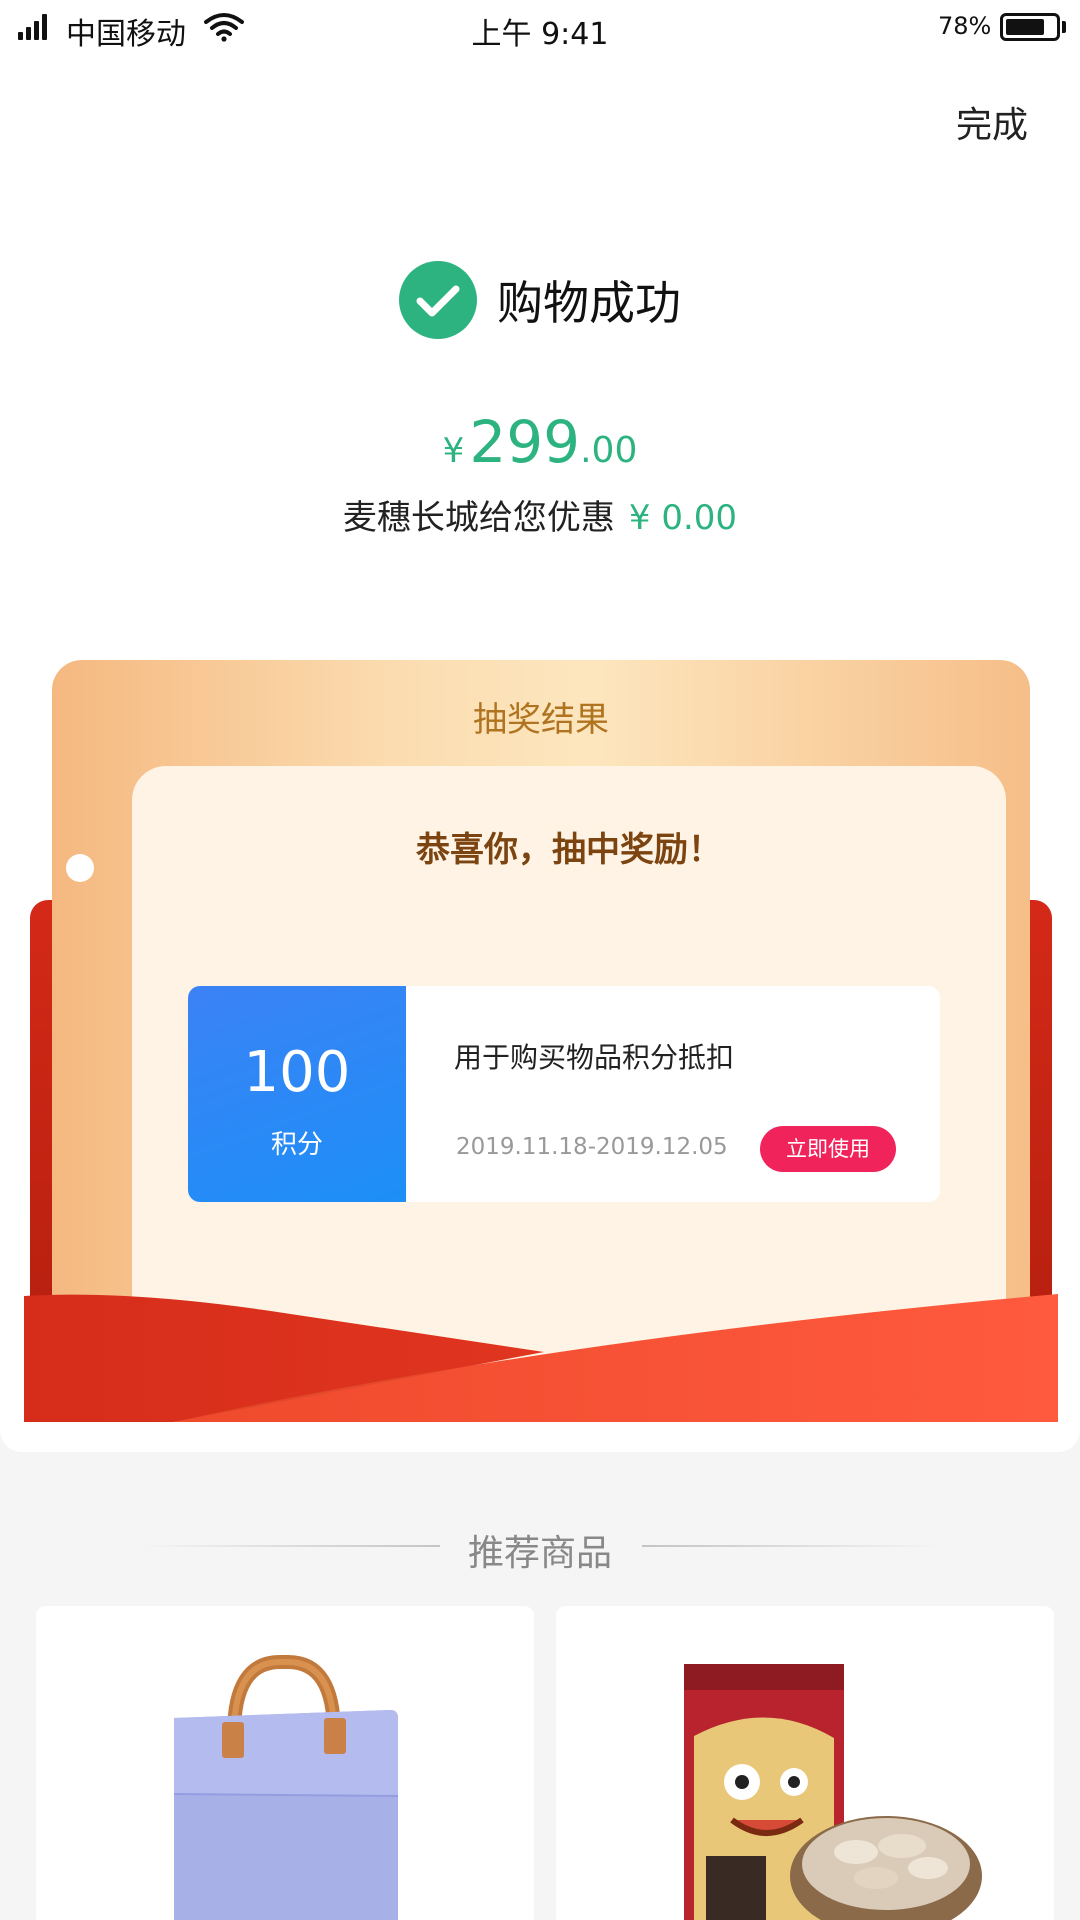 This screenshot has height=1920, width=1080. I want to click on battery-icon, so click(1030, 27).